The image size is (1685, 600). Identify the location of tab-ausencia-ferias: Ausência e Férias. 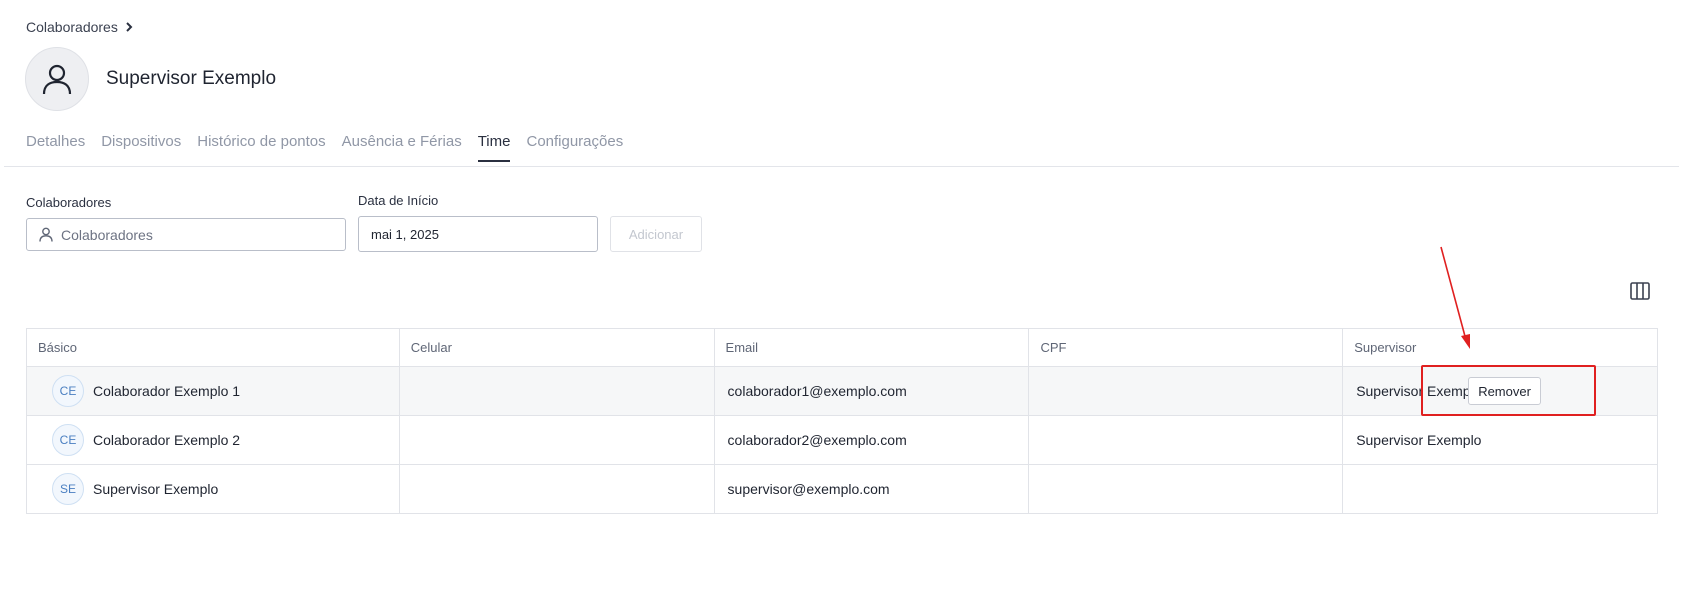
(402, 147).